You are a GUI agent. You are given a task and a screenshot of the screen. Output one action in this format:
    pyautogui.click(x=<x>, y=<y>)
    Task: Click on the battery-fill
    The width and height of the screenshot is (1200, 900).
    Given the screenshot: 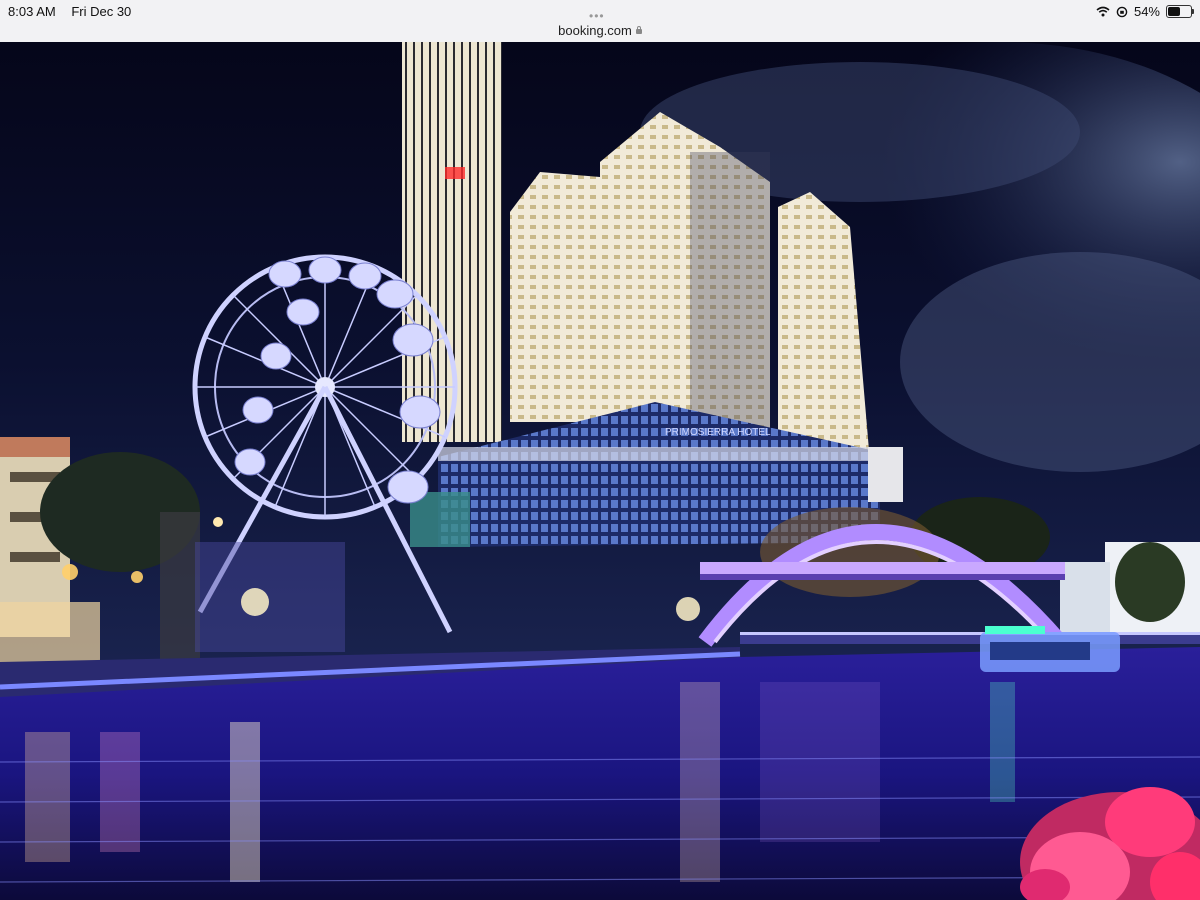 What is the action you would take?
    pyautogui.click(x=1174, y=11)
    